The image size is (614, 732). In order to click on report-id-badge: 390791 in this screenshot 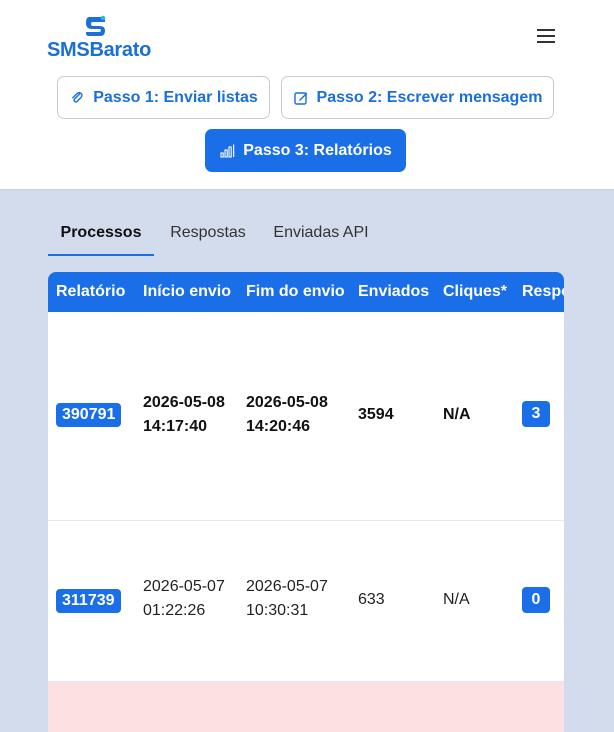, I will do `click(89, 415)`.